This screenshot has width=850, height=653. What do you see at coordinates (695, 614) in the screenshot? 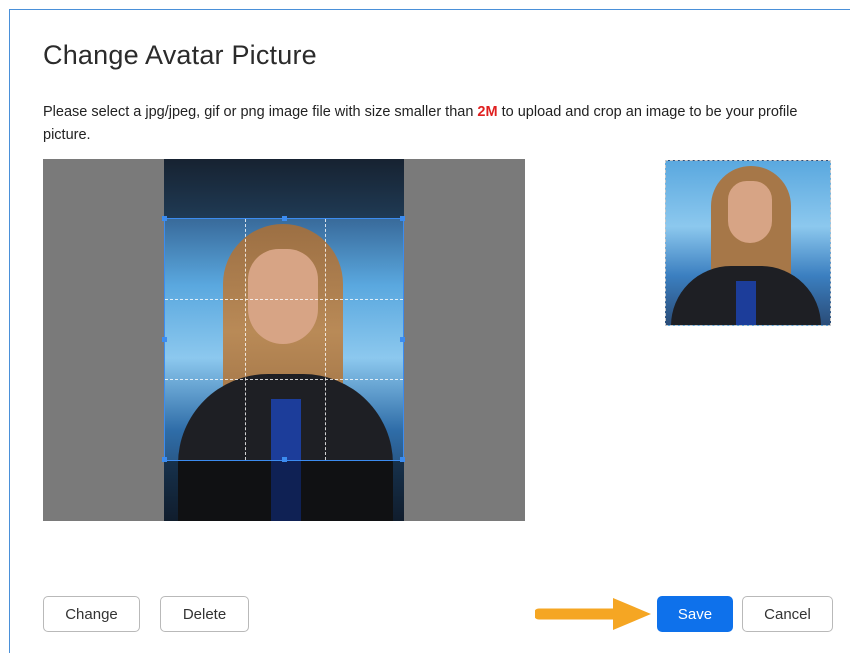
I see `save-button: Save` at bounding box center [695, 614].